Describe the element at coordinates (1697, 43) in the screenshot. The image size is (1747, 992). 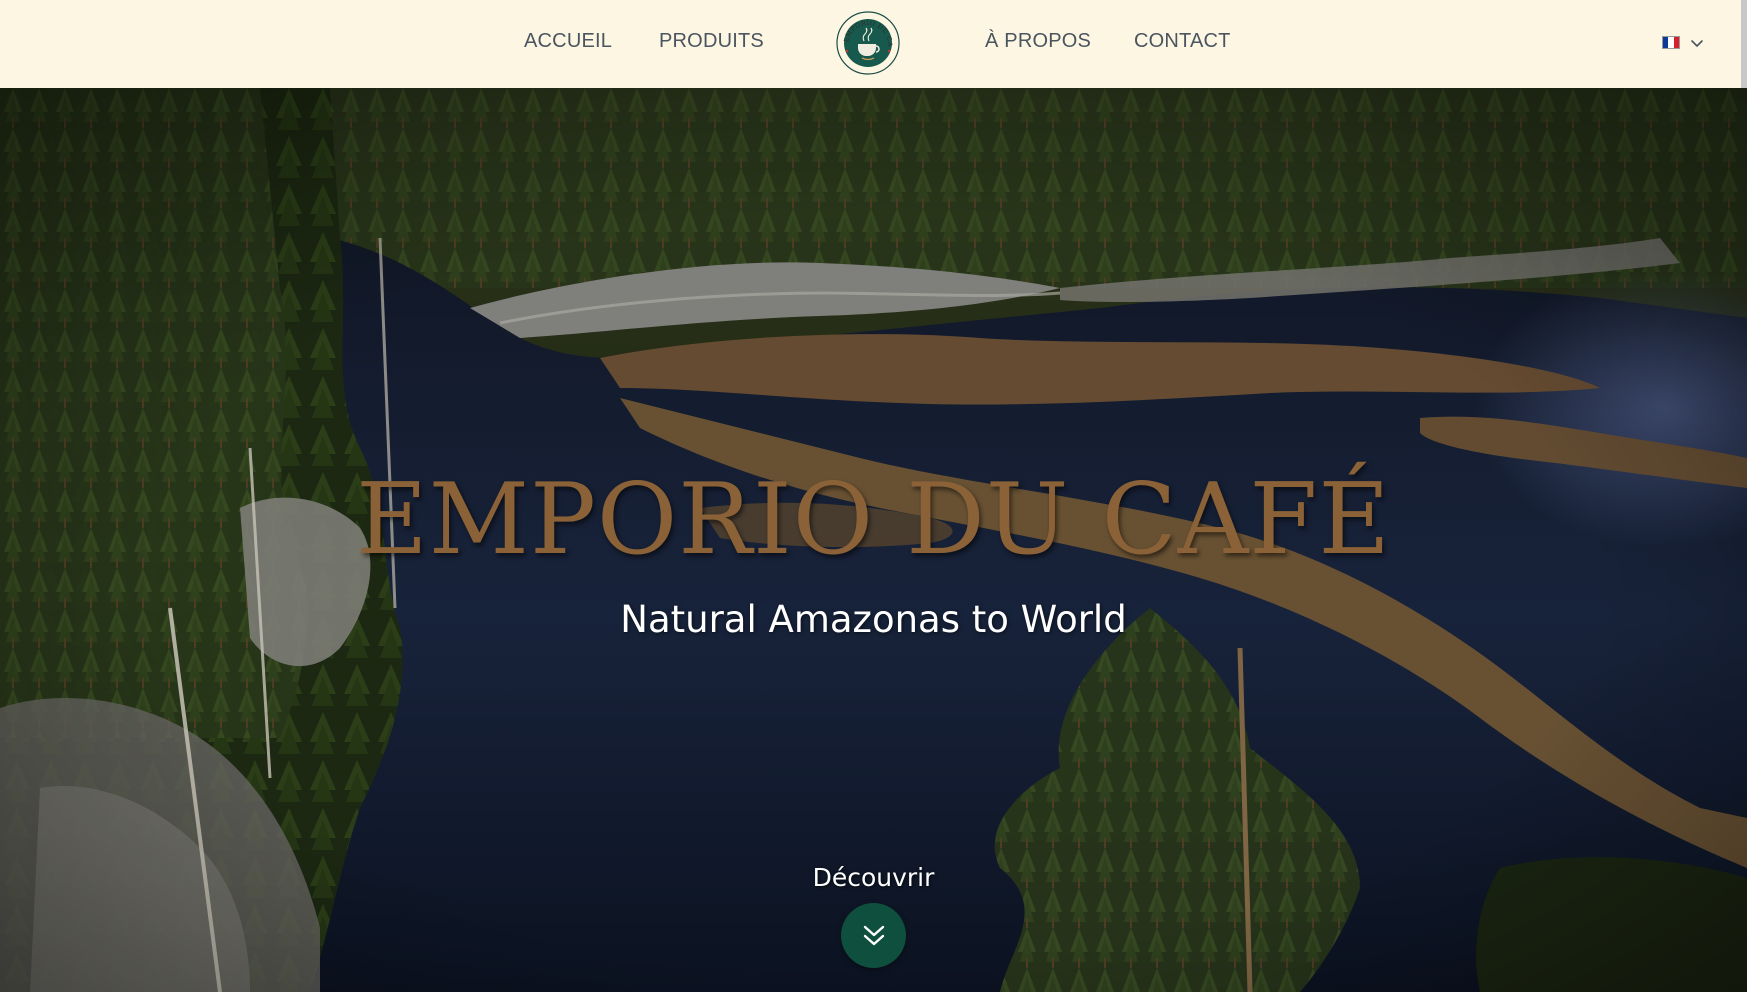
I see `chevron-down-icon` at that location.